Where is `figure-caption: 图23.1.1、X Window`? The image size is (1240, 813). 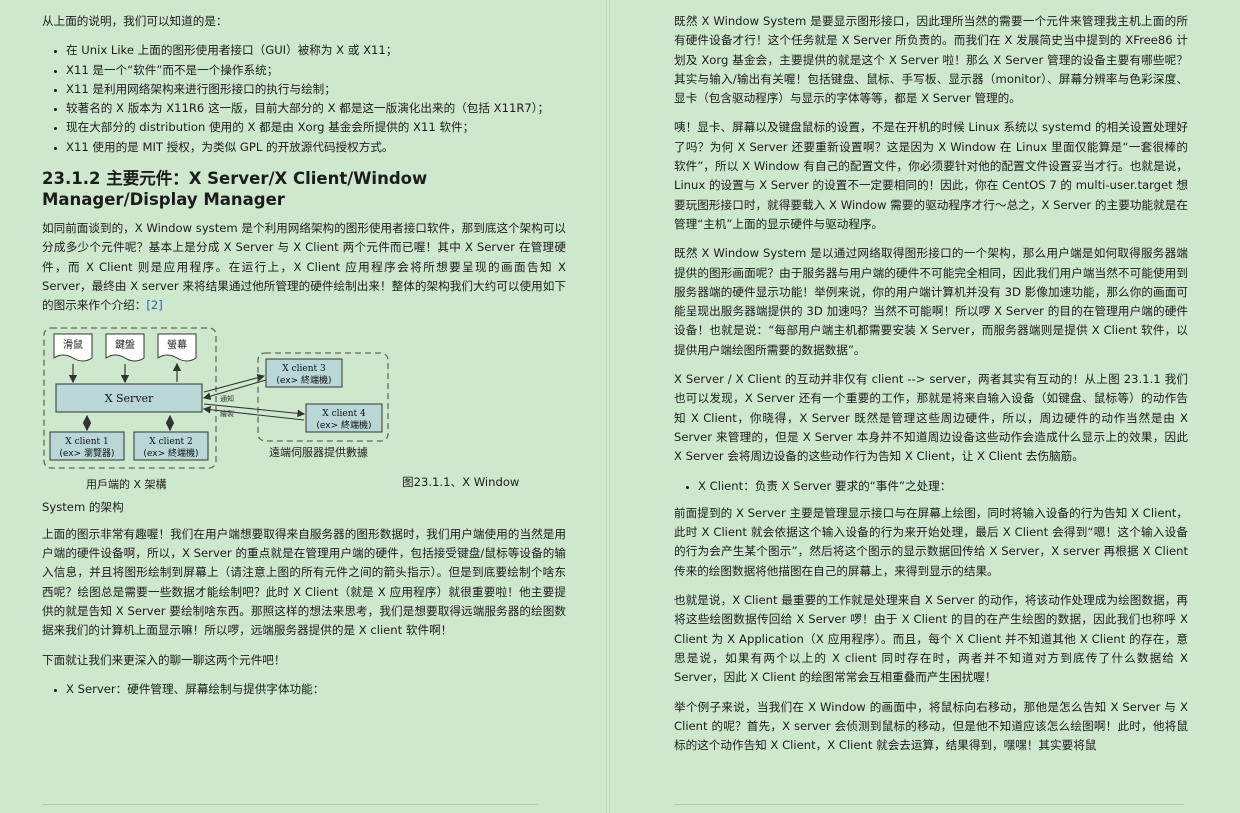 figure-caption: 图23.1.1、X Window is located at coordinates (461, 481).